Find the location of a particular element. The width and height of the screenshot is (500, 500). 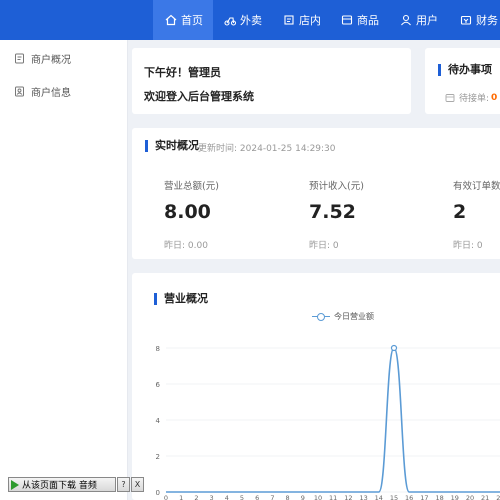

todo-pending-orders: 待接单: 0 is located at coordinates (471, 97).